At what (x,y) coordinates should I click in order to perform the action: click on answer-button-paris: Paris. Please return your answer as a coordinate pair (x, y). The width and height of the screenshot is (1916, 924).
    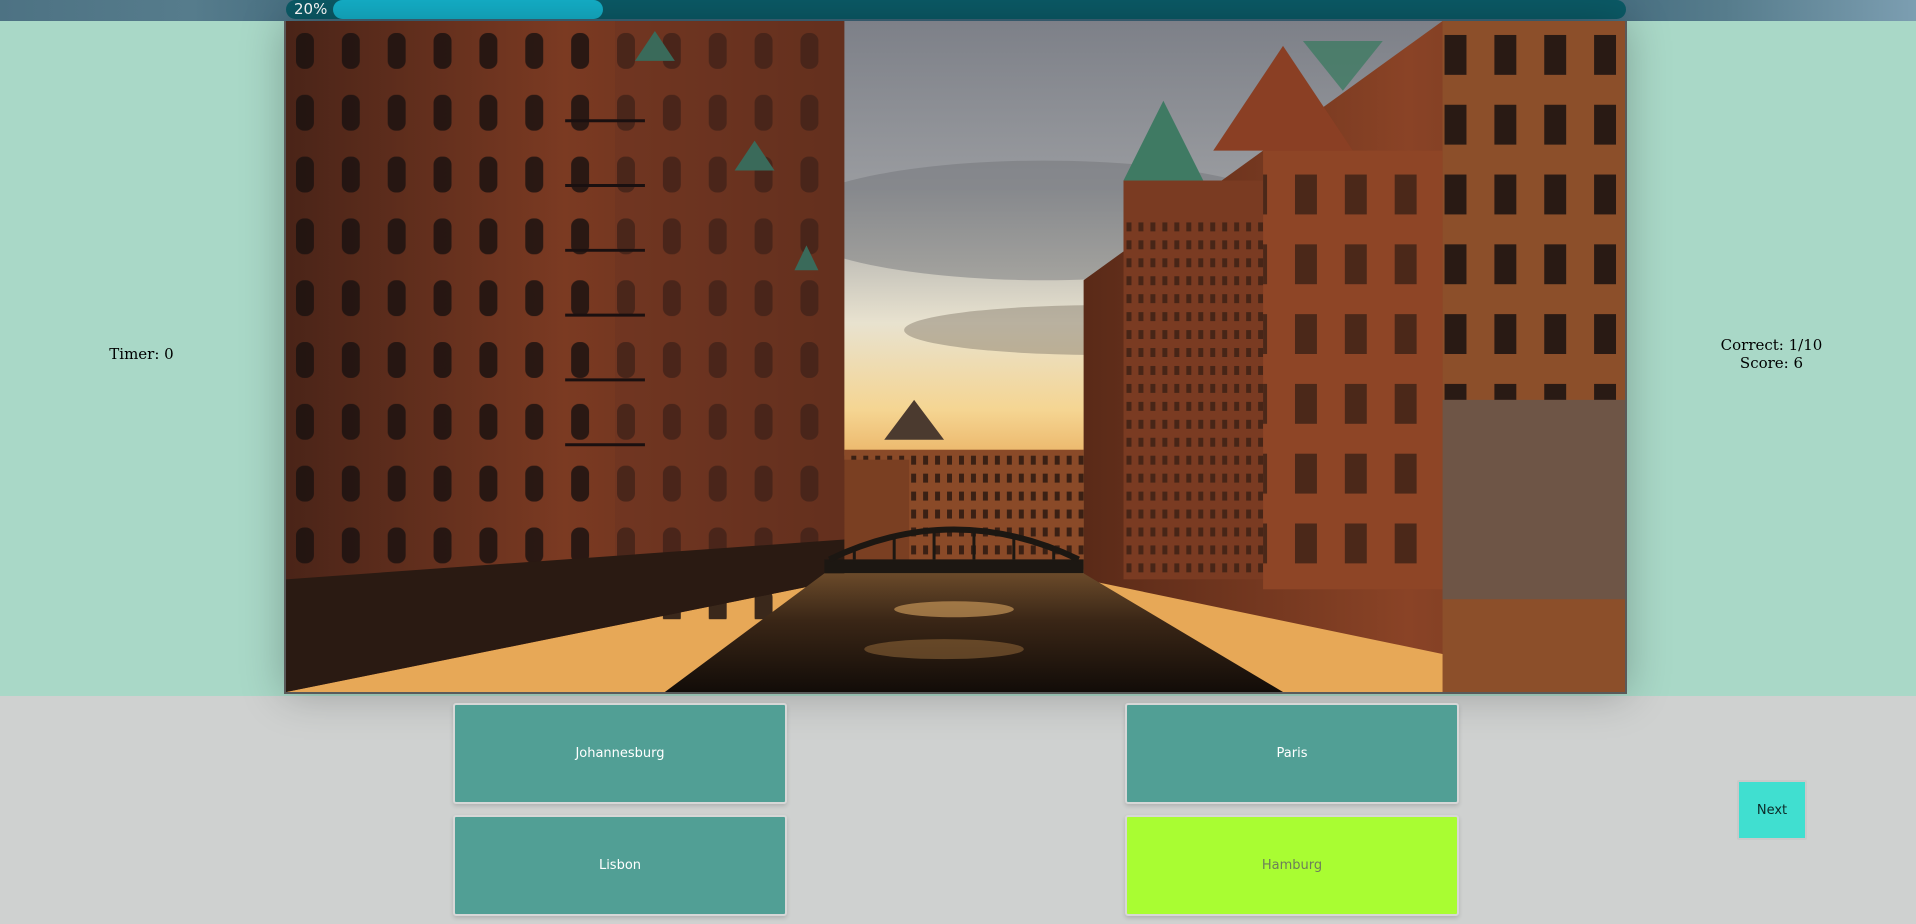
    Looking at the image, I should click on (1292, 753).